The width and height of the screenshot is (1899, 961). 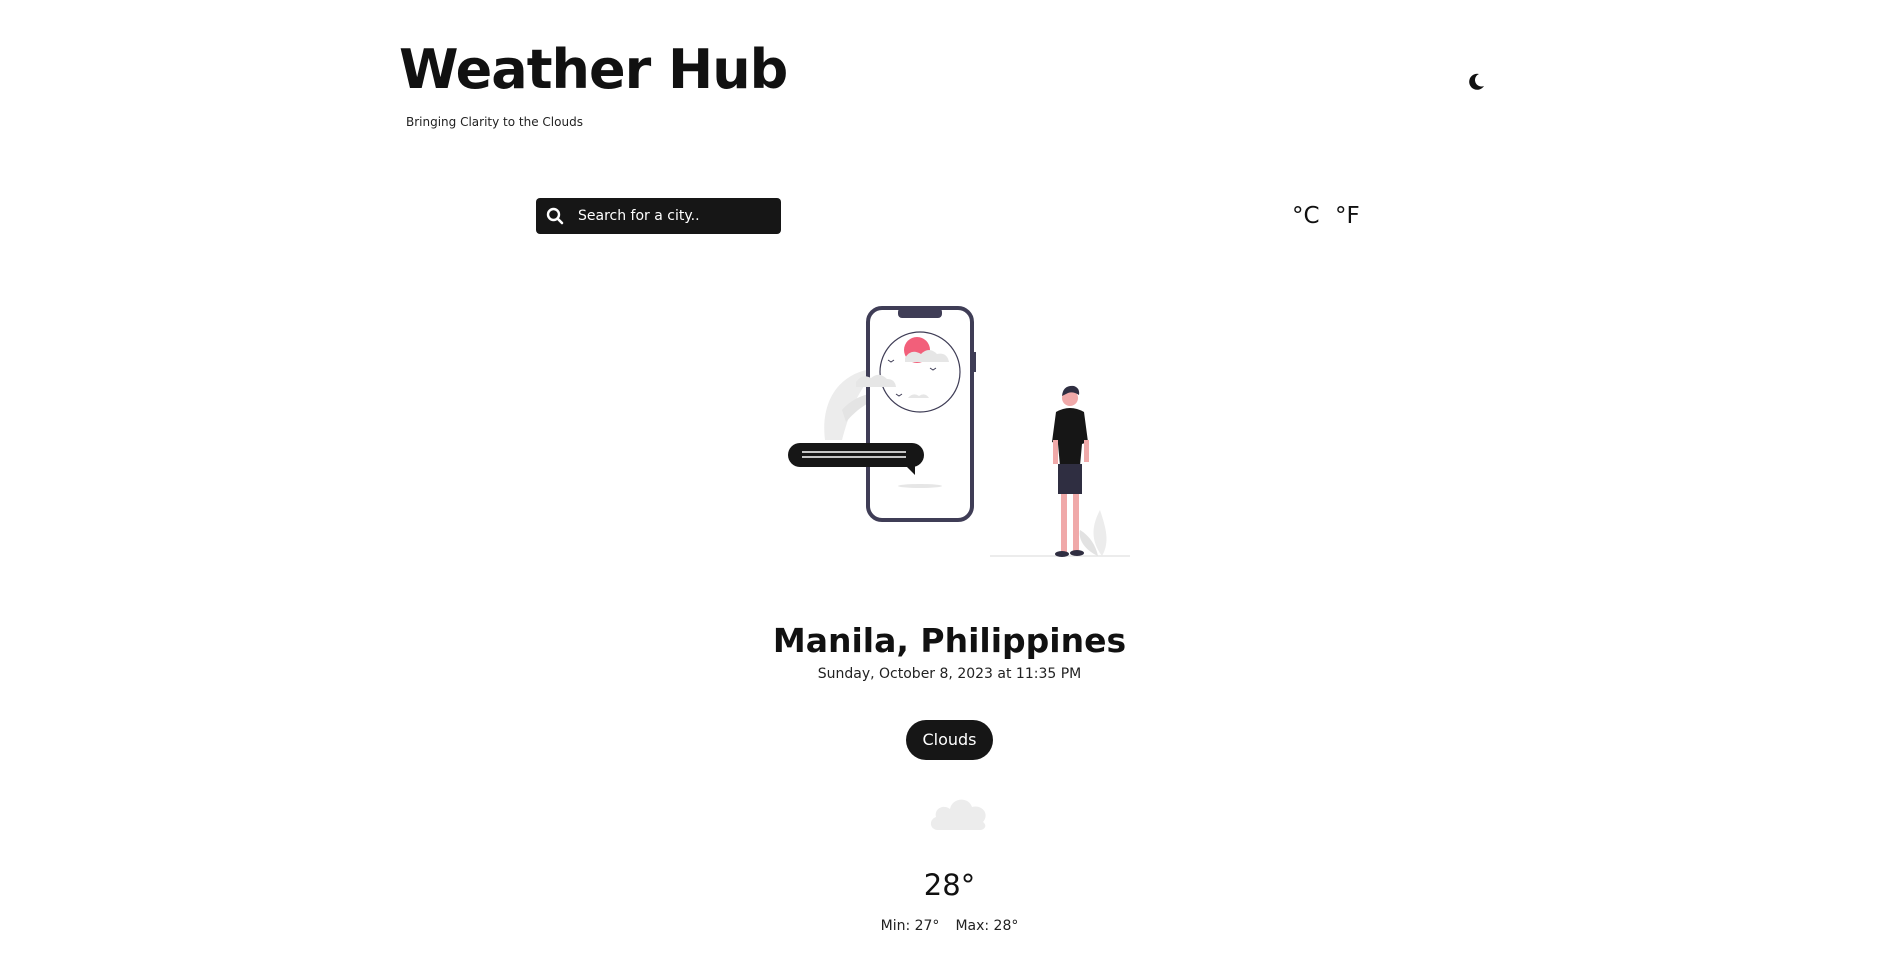 I want to click on chat-bubble, so click(x=856, y=455).